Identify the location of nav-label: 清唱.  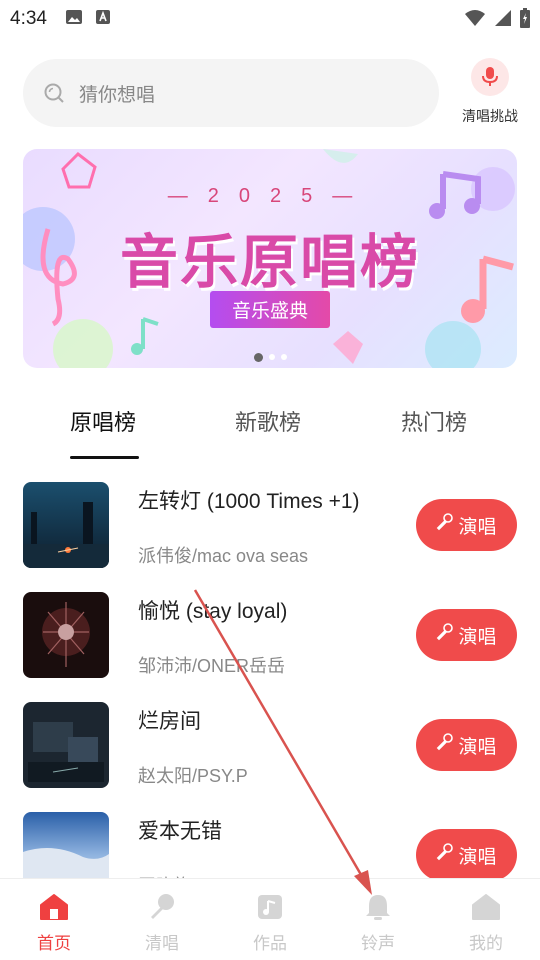
(162, 943).